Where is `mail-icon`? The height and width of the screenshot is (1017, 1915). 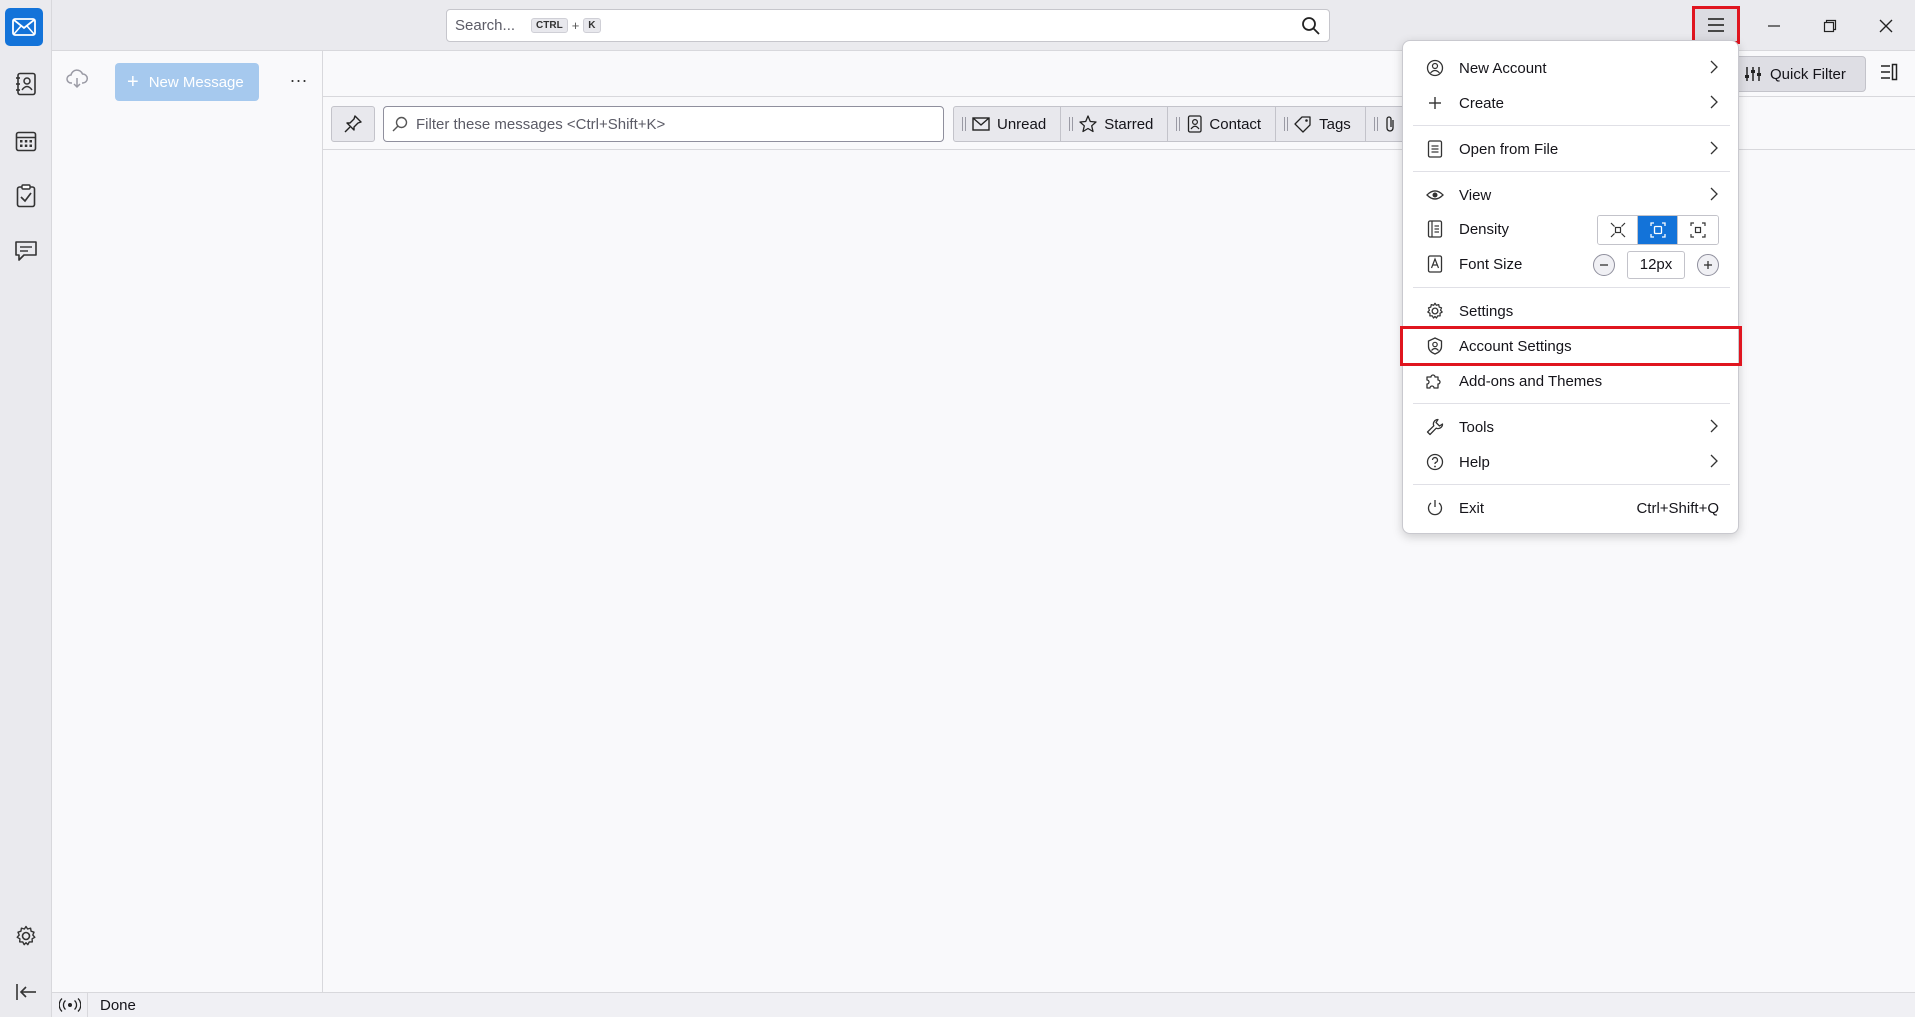
mail-icon is located at coordinates (24, 27).